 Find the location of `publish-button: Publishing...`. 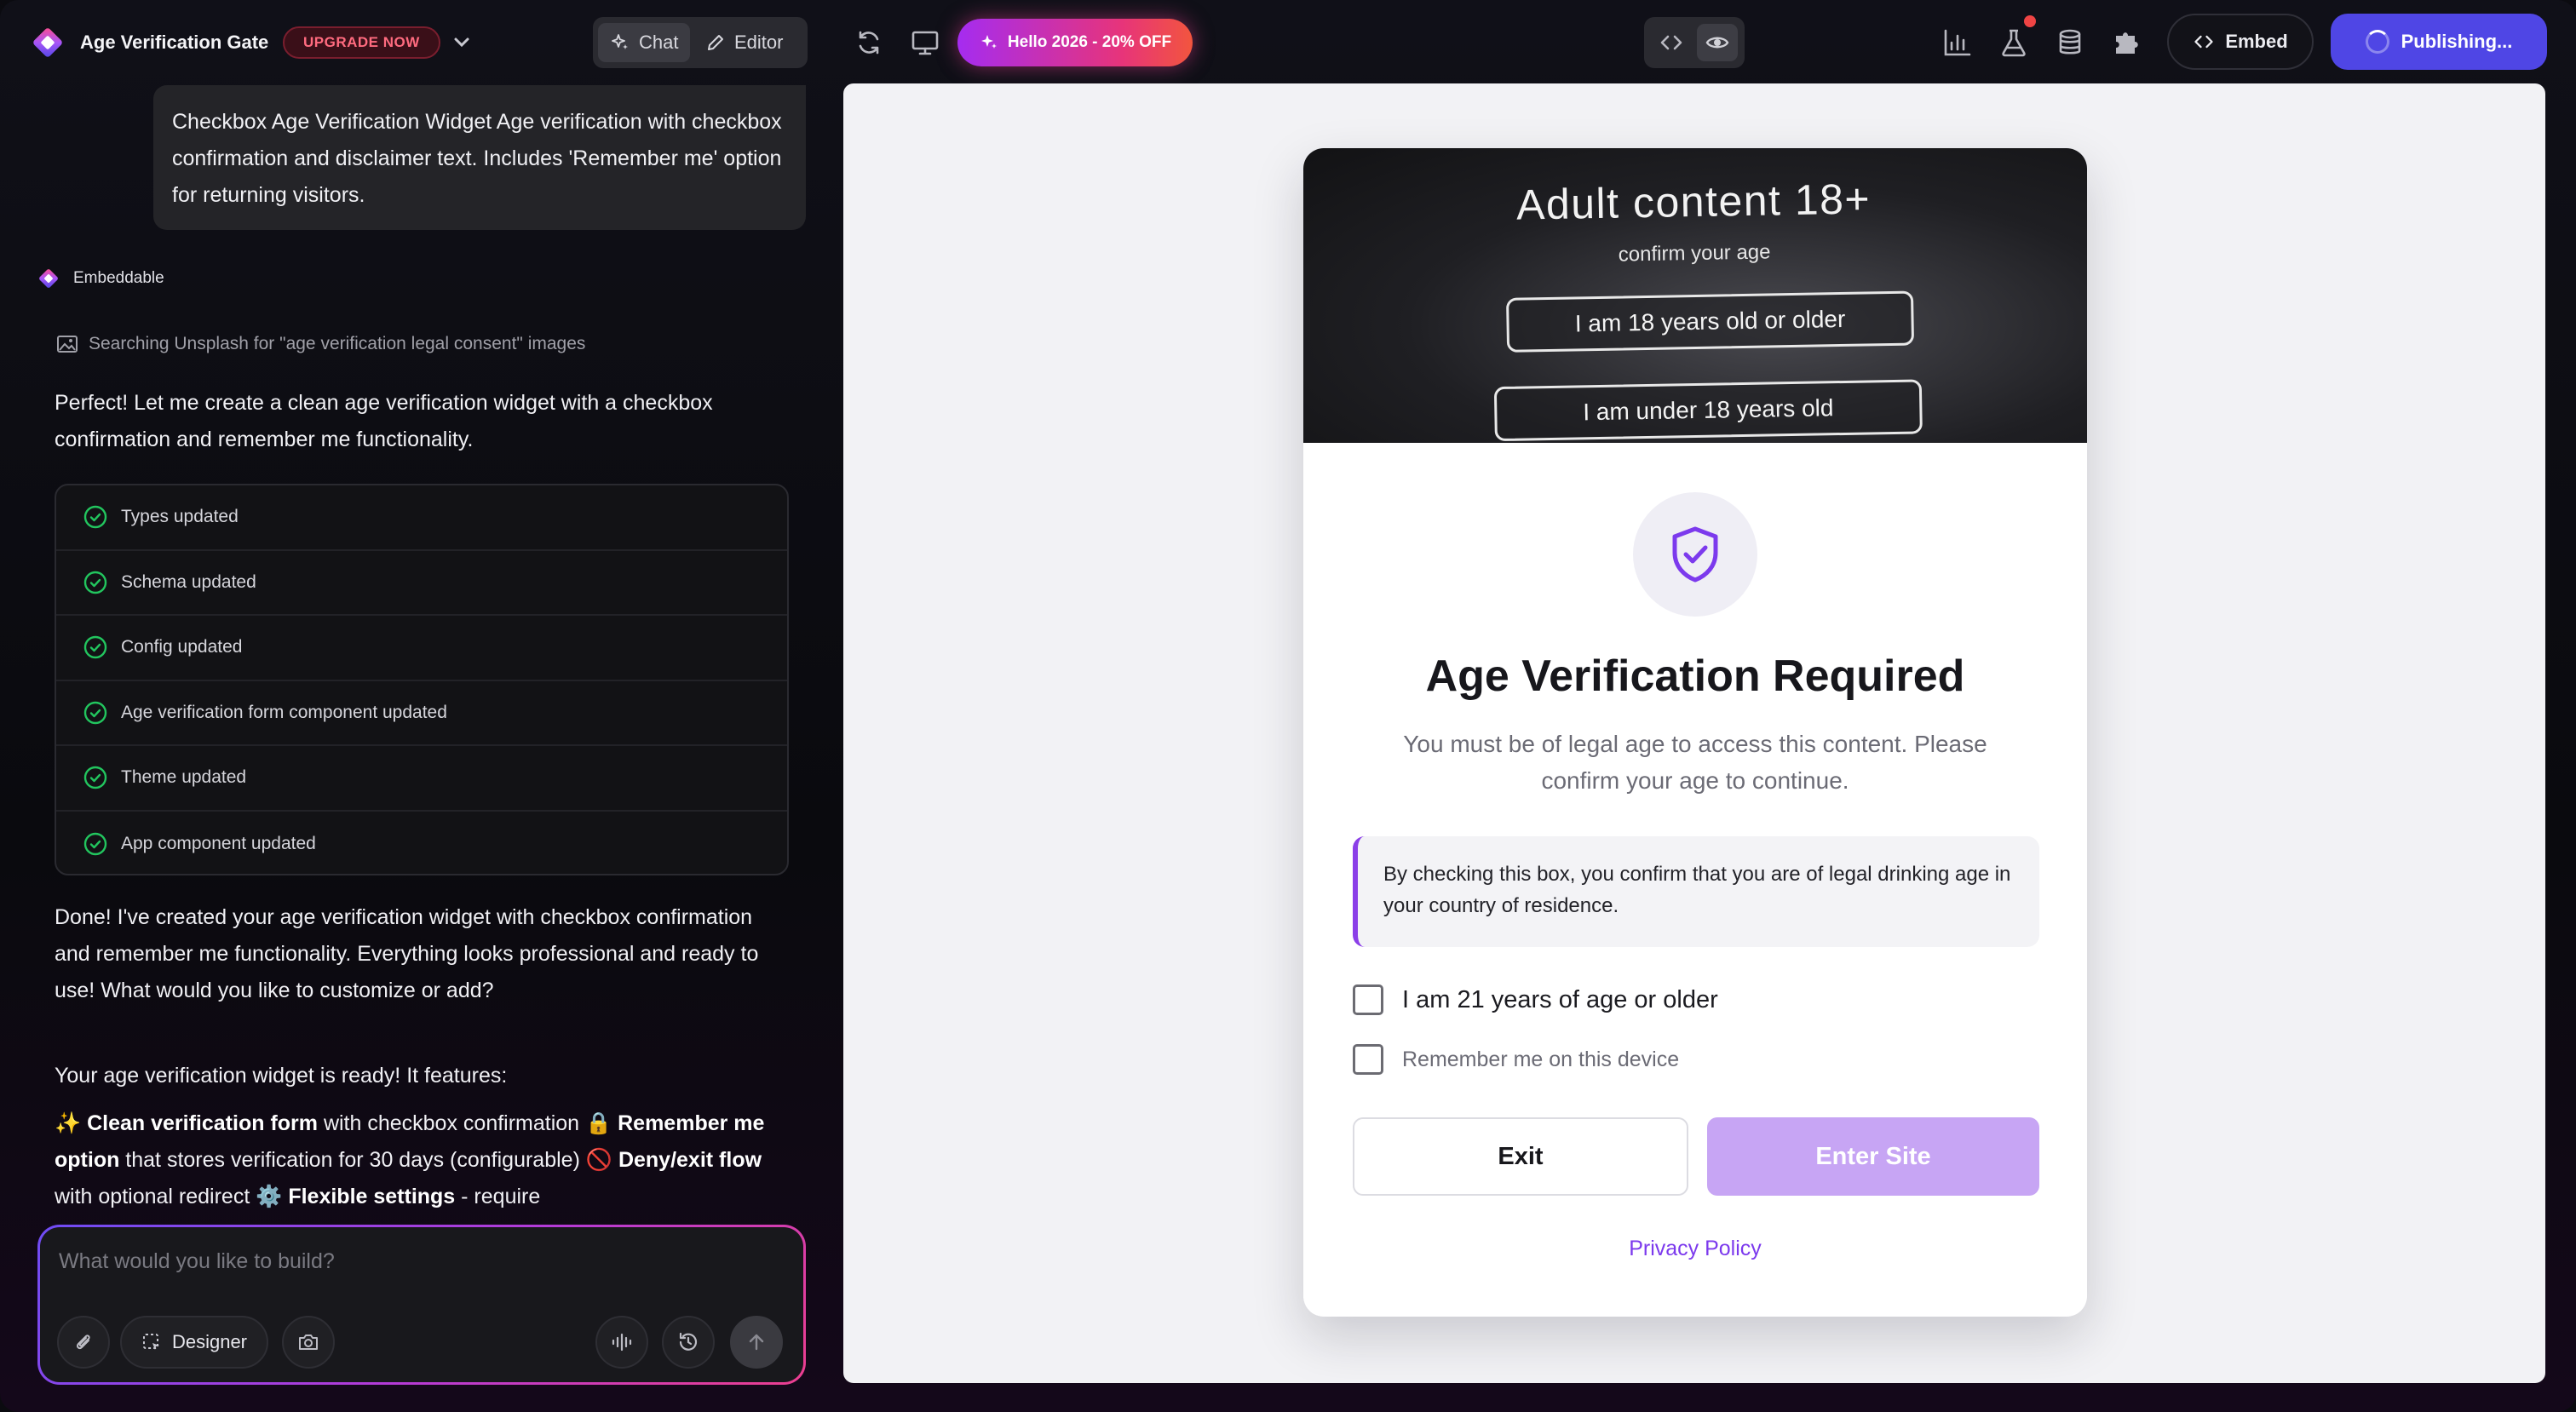

publish-button: Publishing... is located at coordinates (2439, 42).